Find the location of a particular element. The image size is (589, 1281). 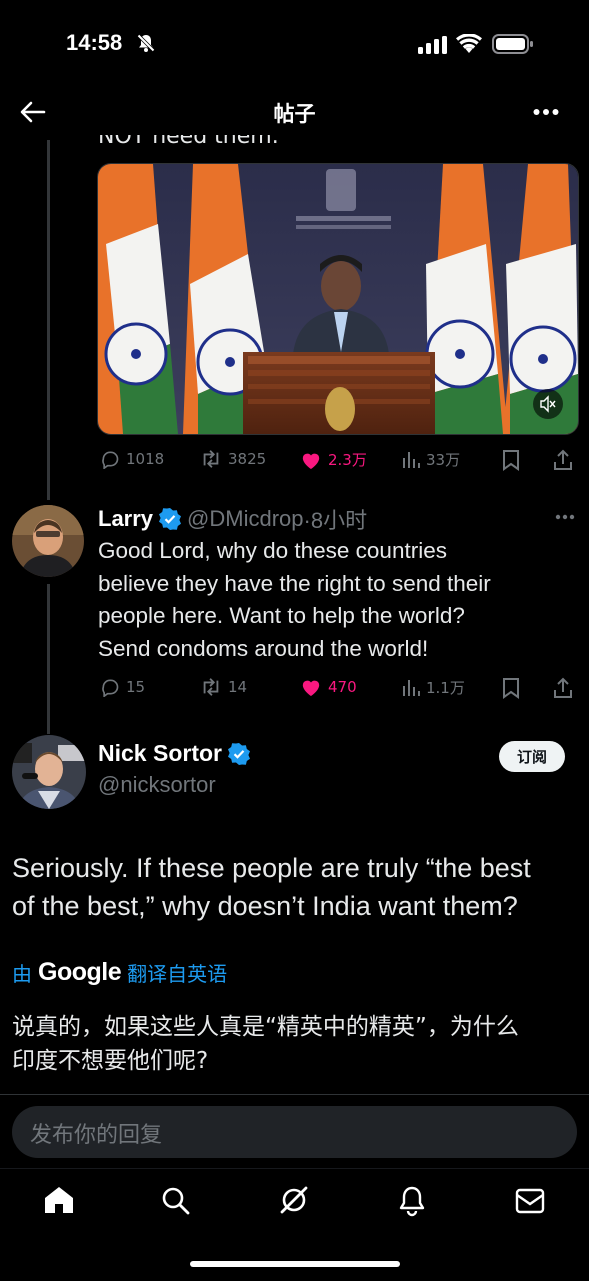

reply-action: 15 is located at coordinates (122, 687).